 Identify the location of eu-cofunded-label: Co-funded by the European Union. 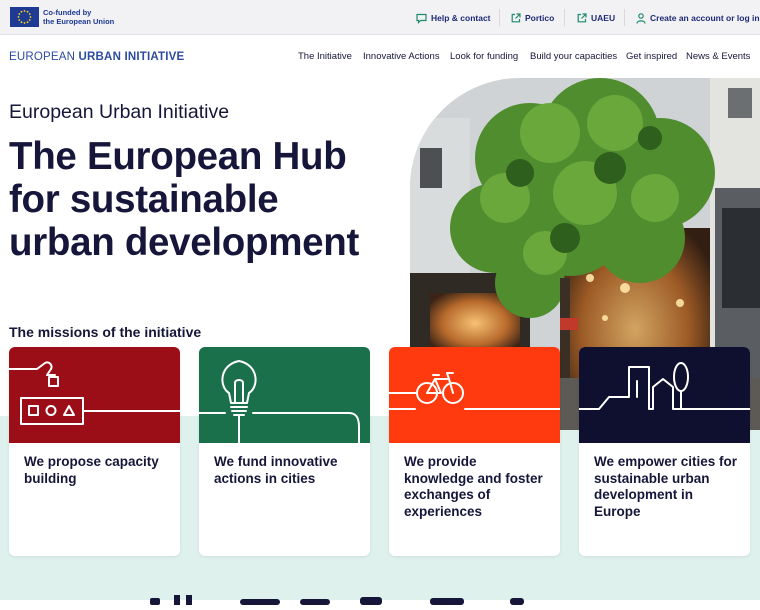
(83, 17).